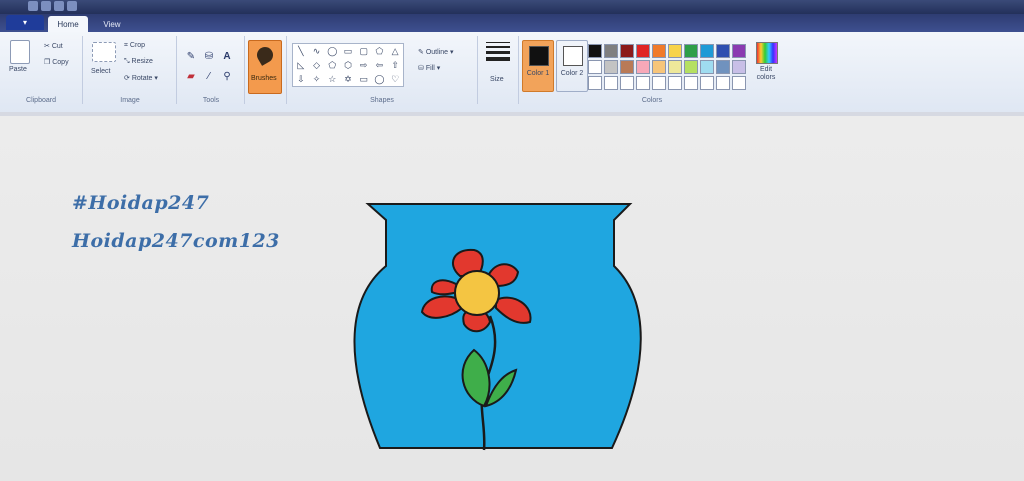 The image size is (1024, 481). Describe the element at coordinates (317, 65) in the screenshot. I see `diamond-shape-icon: ◇` at that location.